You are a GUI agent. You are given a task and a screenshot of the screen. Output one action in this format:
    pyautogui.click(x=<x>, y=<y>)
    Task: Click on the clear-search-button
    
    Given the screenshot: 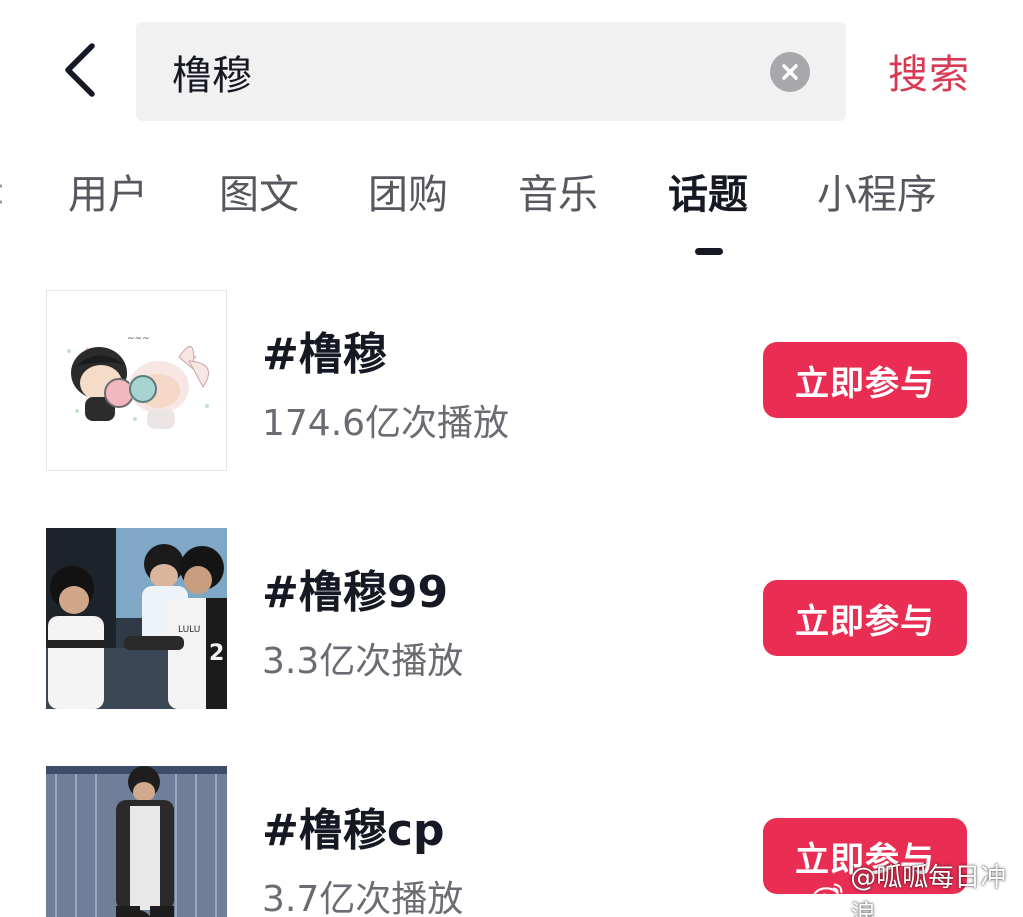 What is the action you would take?
    pyautogui.click(x=790, y=72)
    